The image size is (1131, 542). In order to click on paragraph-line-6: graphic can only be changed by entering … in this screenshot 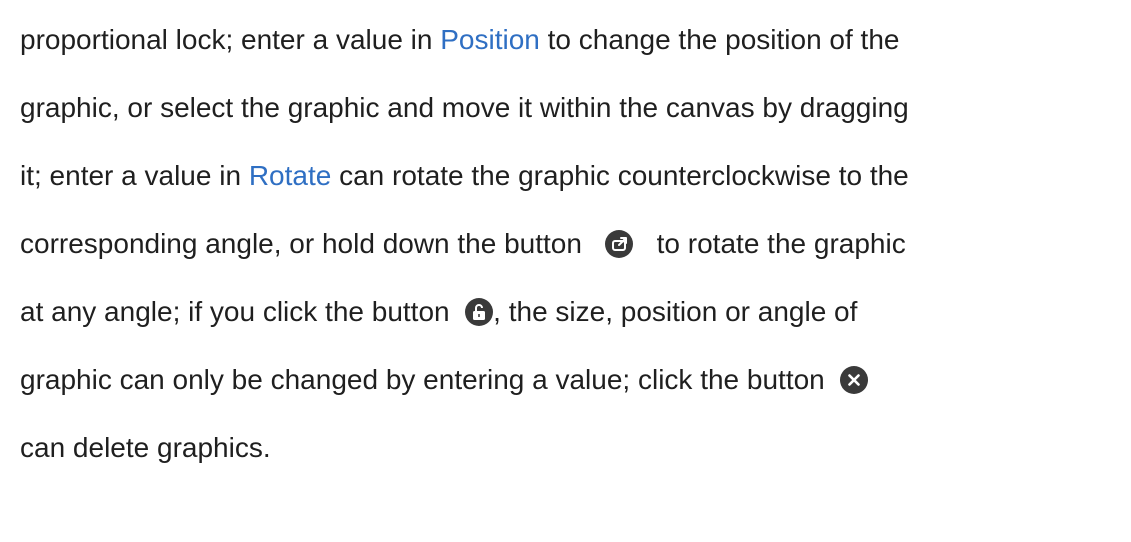, I will do `click(566, 380)`.